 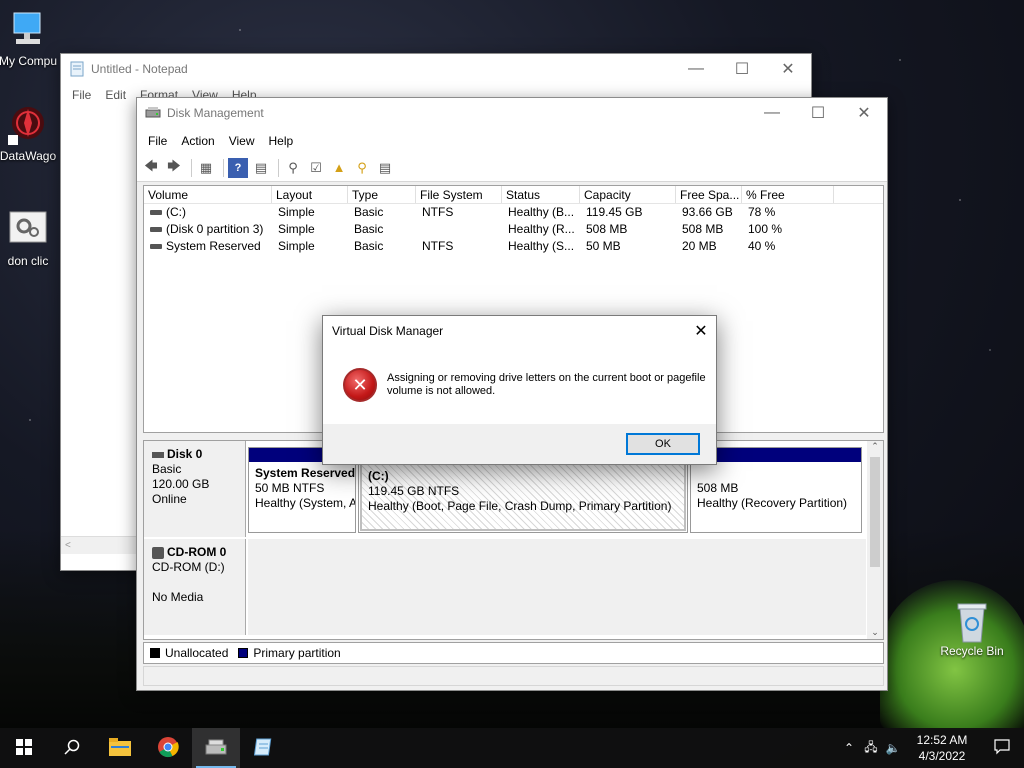 I want to click on forward-icon: 🡆, so click(x=174, y=168).